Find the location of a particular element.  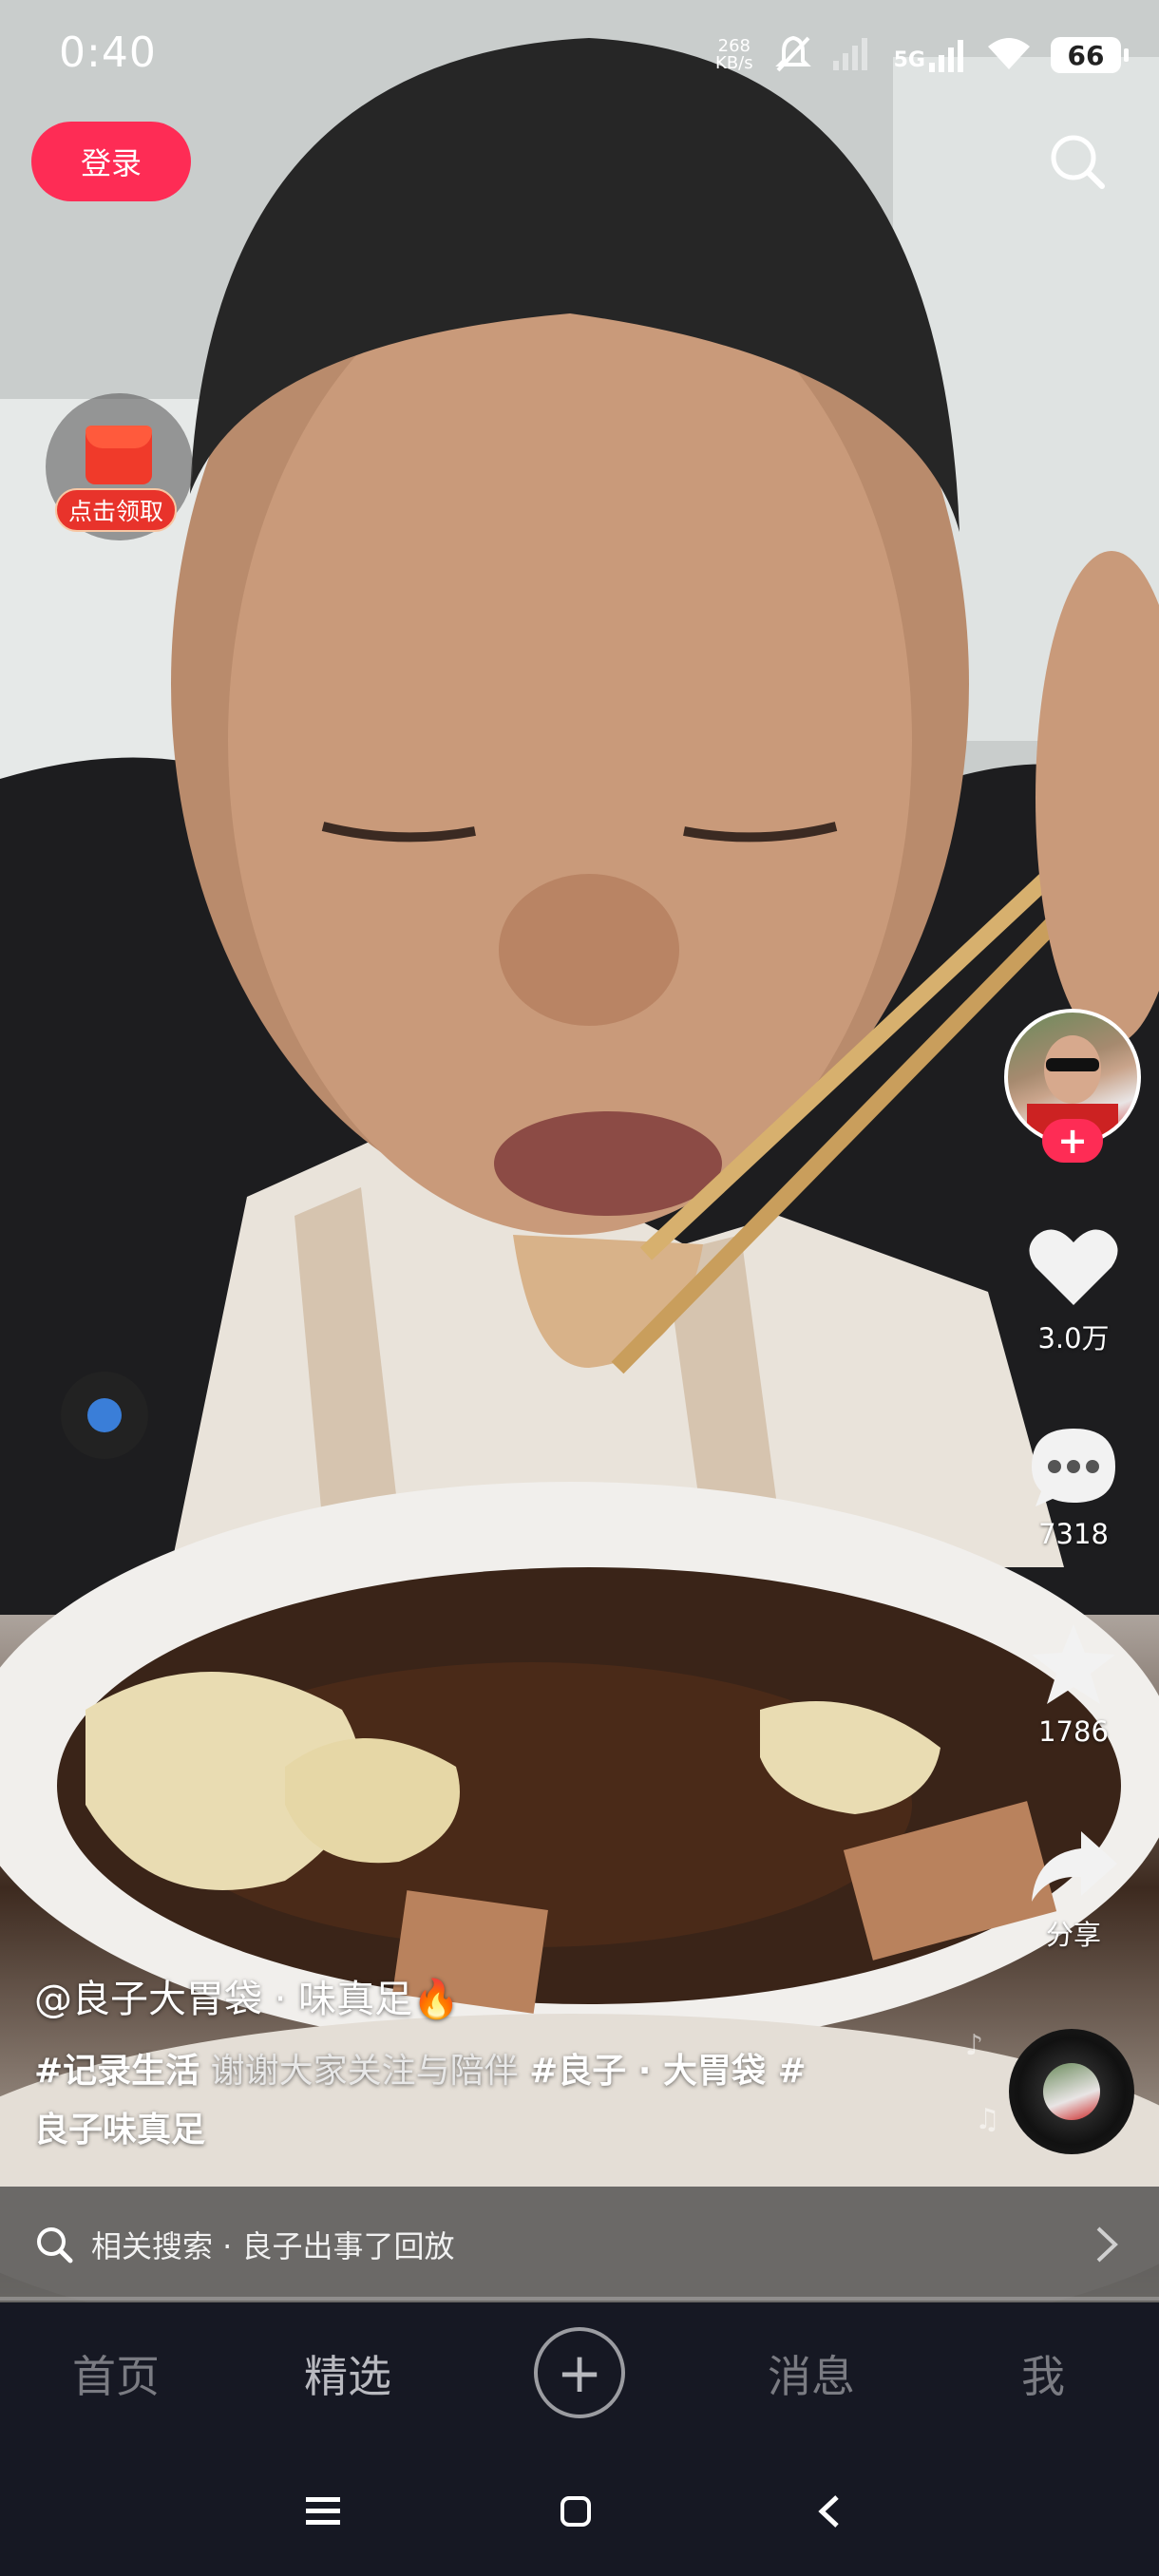

tab-featured: 精选 is located at coordinates (348, 2373).